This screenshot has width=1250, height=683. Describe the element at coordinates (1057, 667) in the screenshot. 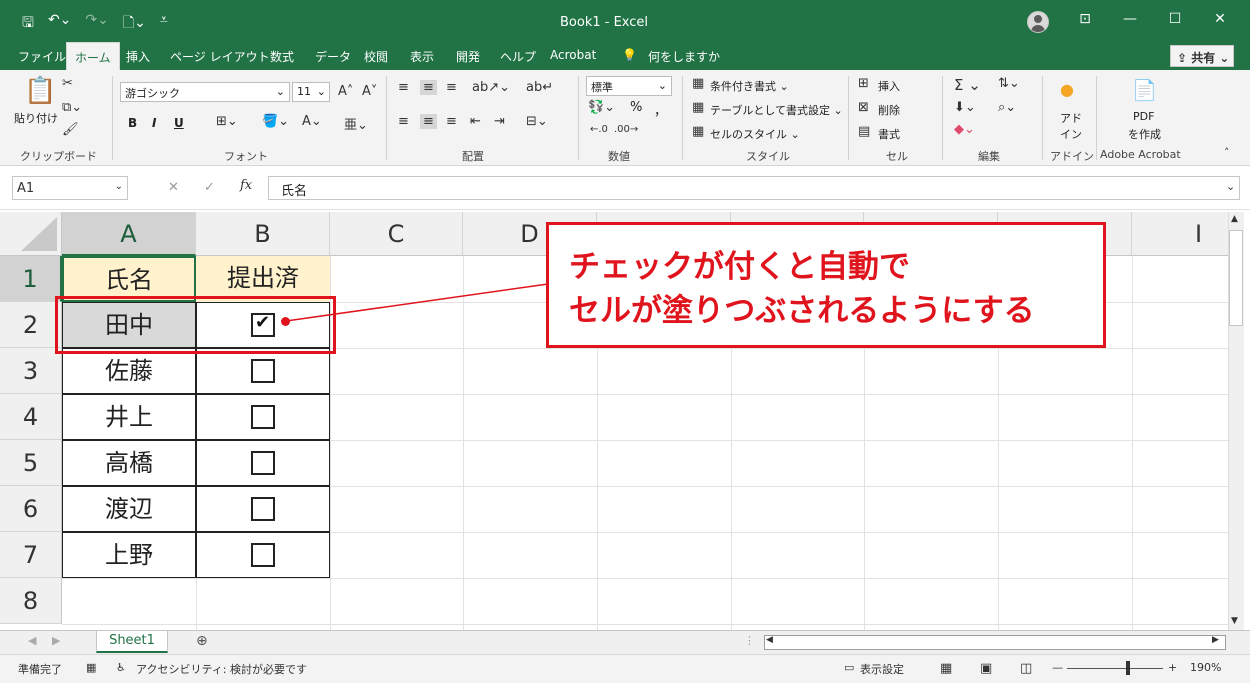

I see `zoom-out-icon: —` at that location.